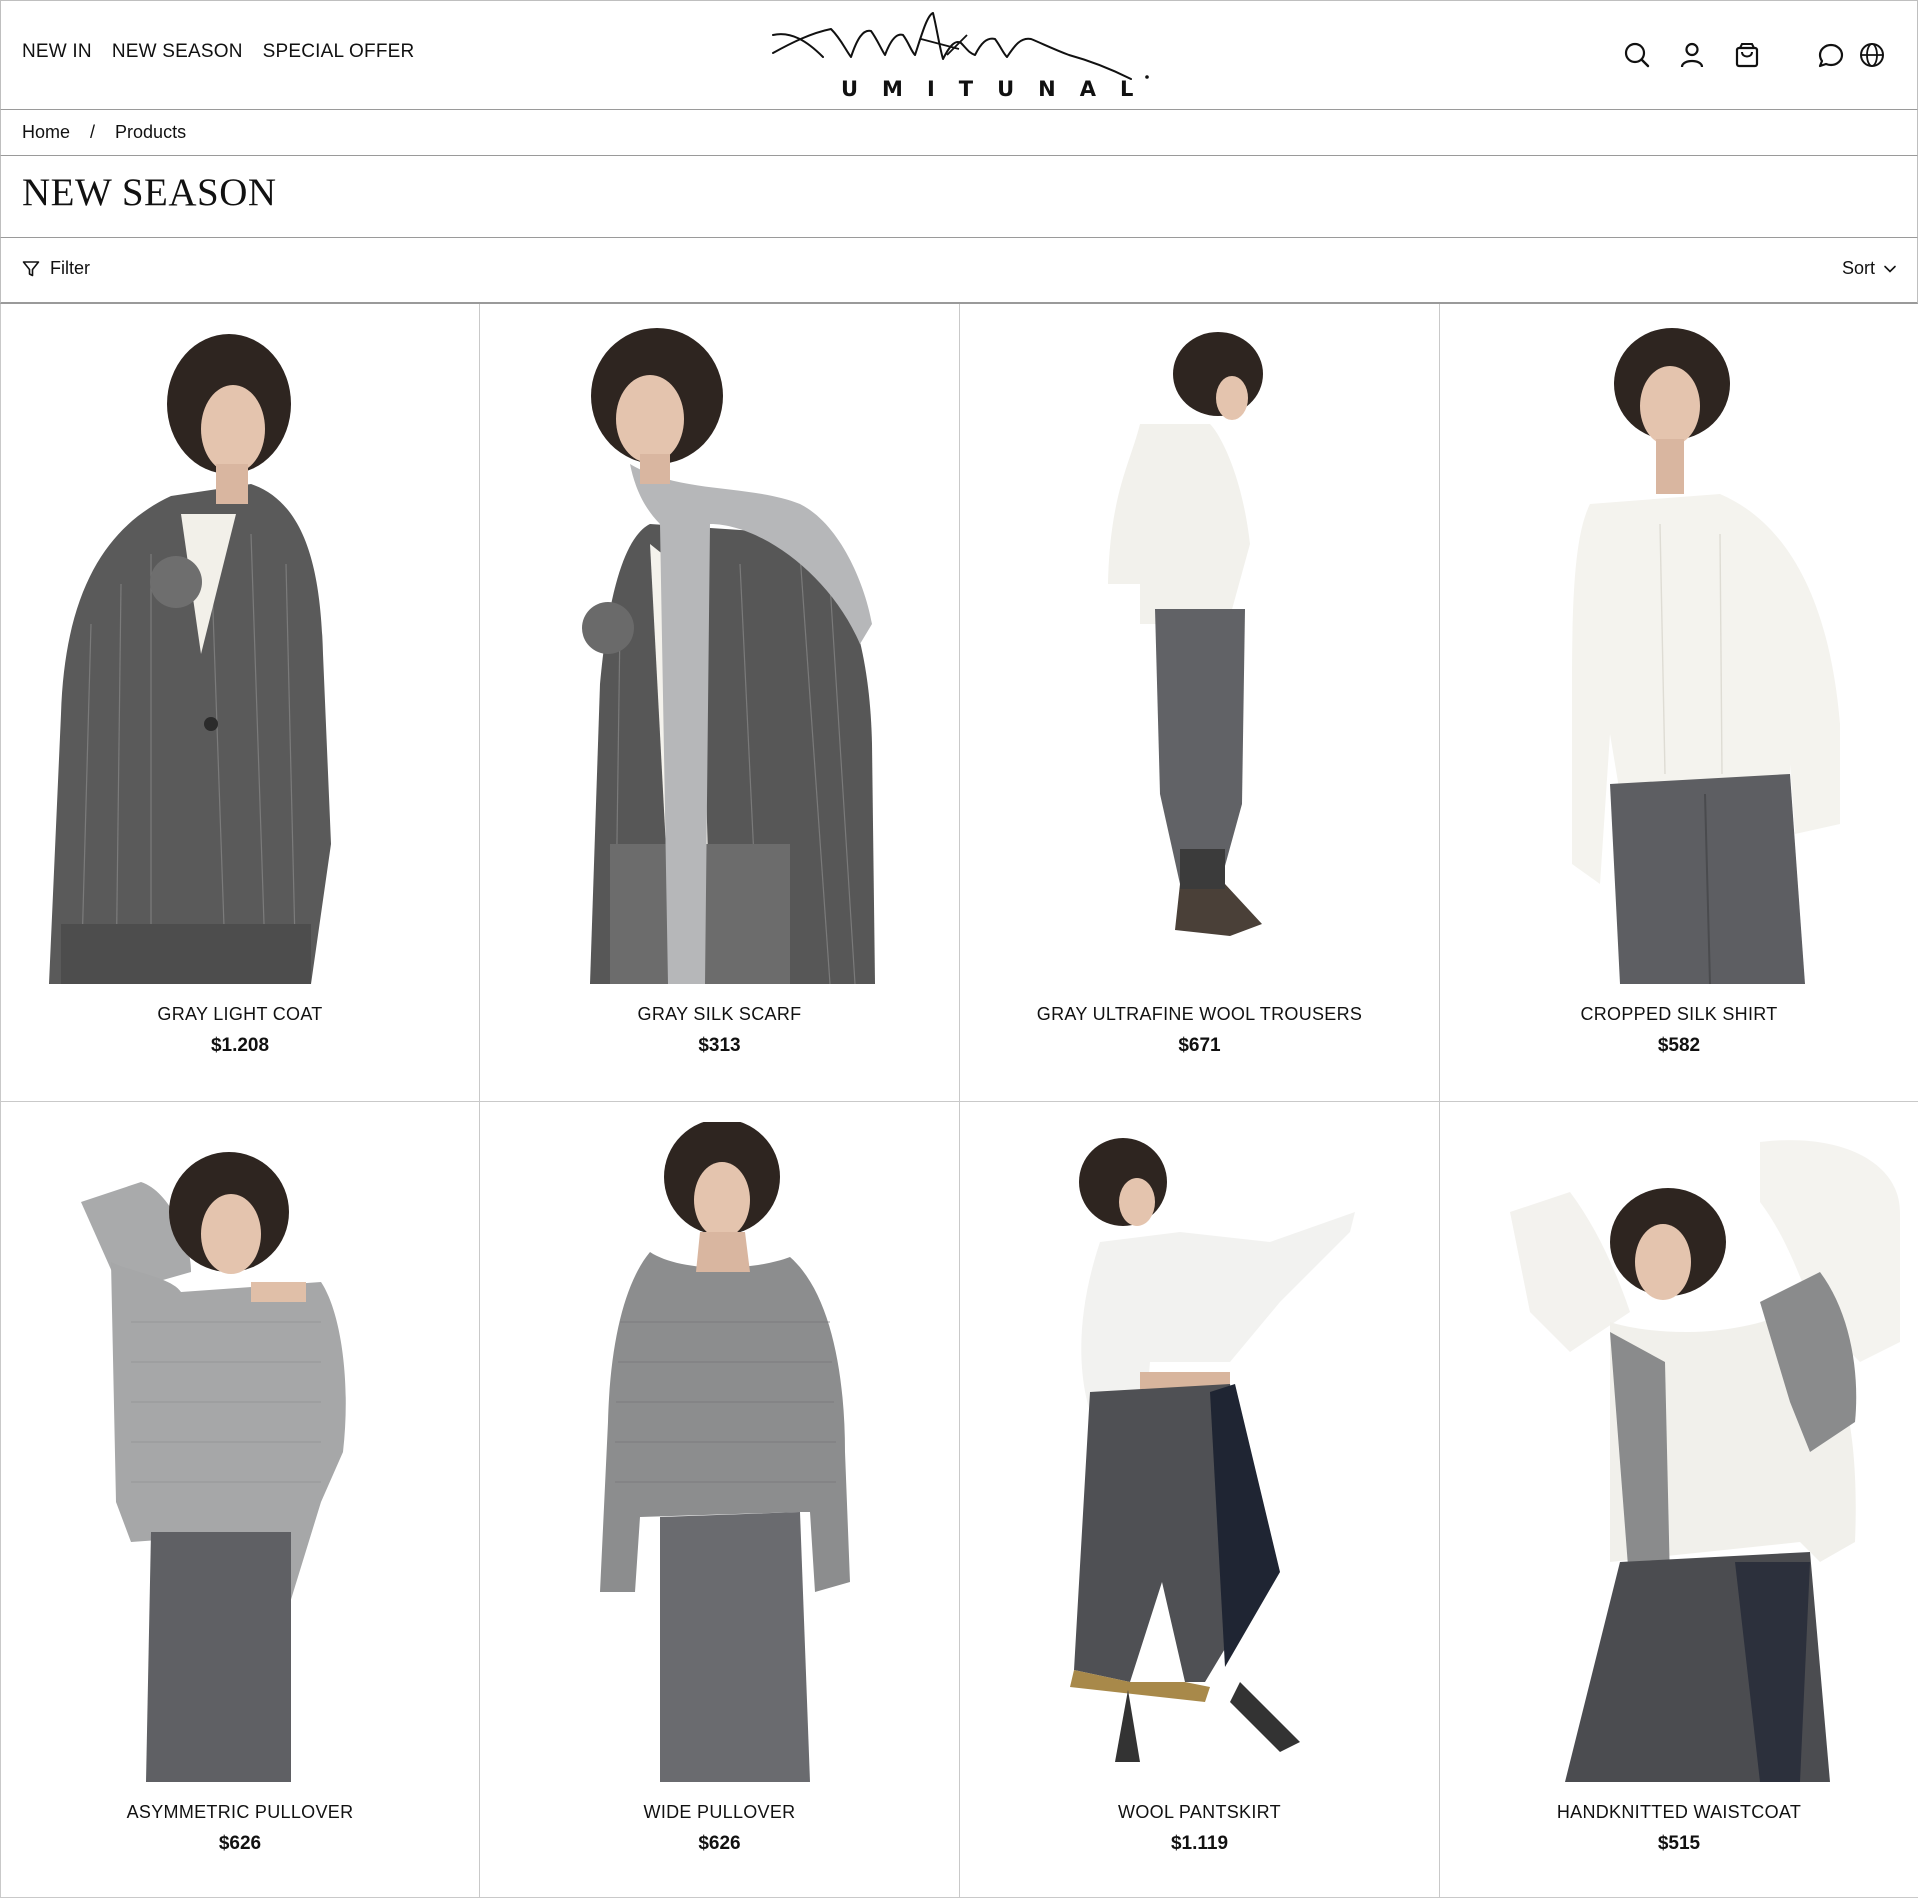 The height and width of the screenshot is (1898, 1918). What do you see at coordinates (240, 1812) in the screenshot?
I see `product-name: ASYMMETRIC PULLOVER` at bounding box center [240, 1812].